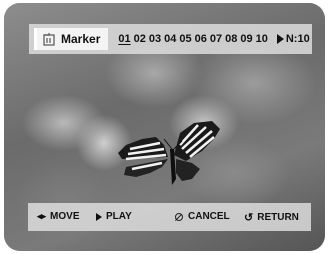  I want to click on marker-count: N:10, so click(293, 39).